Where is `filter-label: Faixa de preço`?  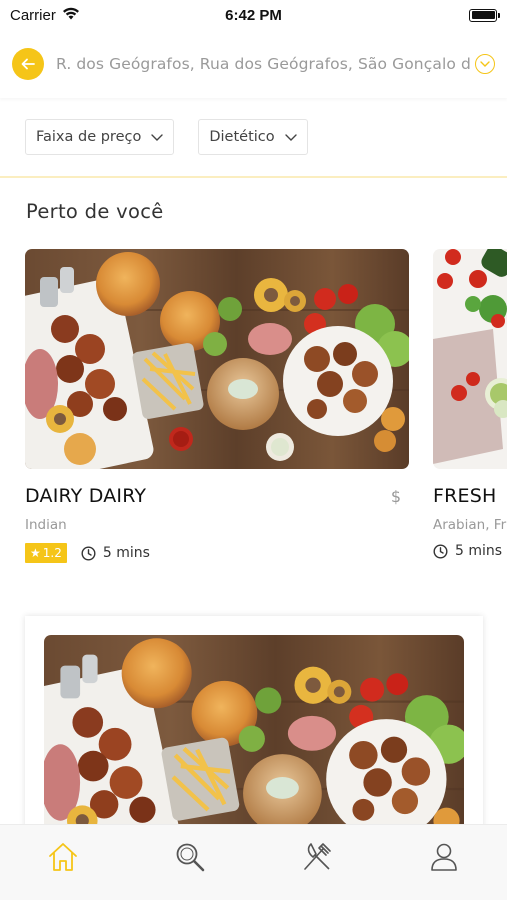
filter-label: Faixa de preço is located at coordinates (89, 137).